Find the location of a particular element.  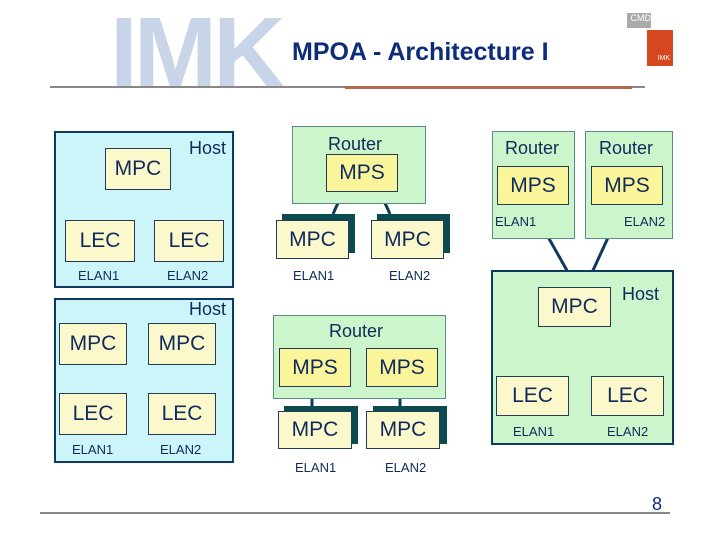

panel3-mps2-node: MPS is located at coordinates (627, 185).